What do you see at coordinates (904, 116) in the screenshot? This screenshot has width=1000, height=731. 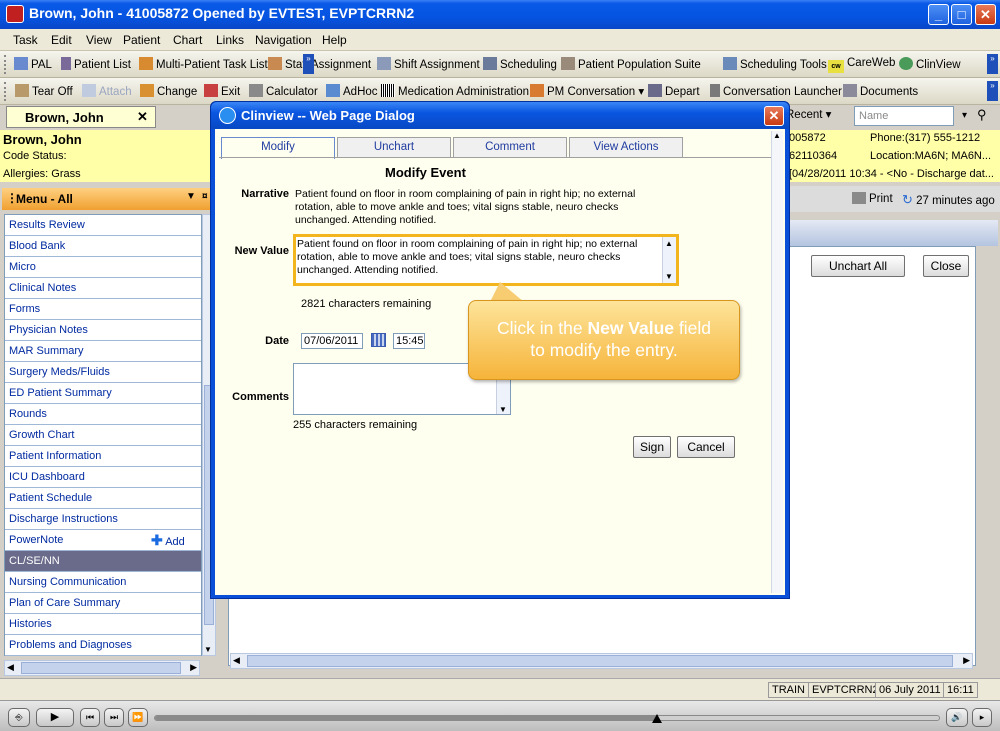 I see `patient-search-input: Name` at bounding box center [904, 116].